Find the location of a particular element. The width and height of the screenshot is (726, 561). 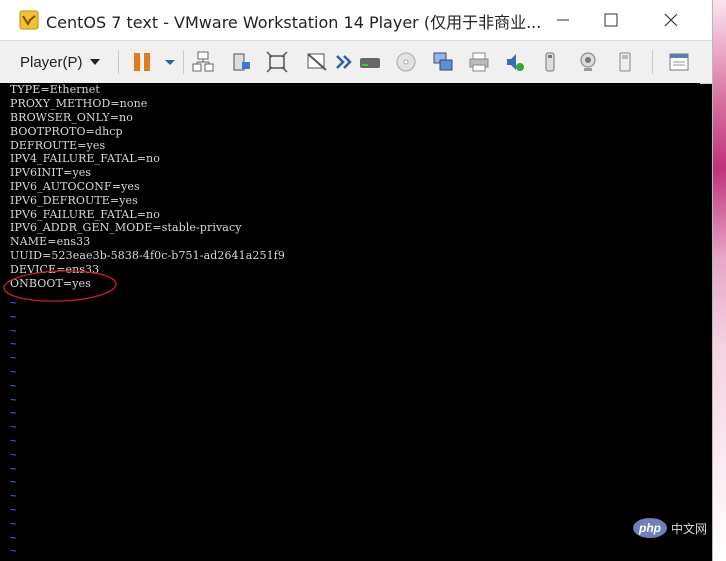

file-line: IPV6_ADDR_GEN_MODE=stable-privacy is located at coordinates (126, 227).